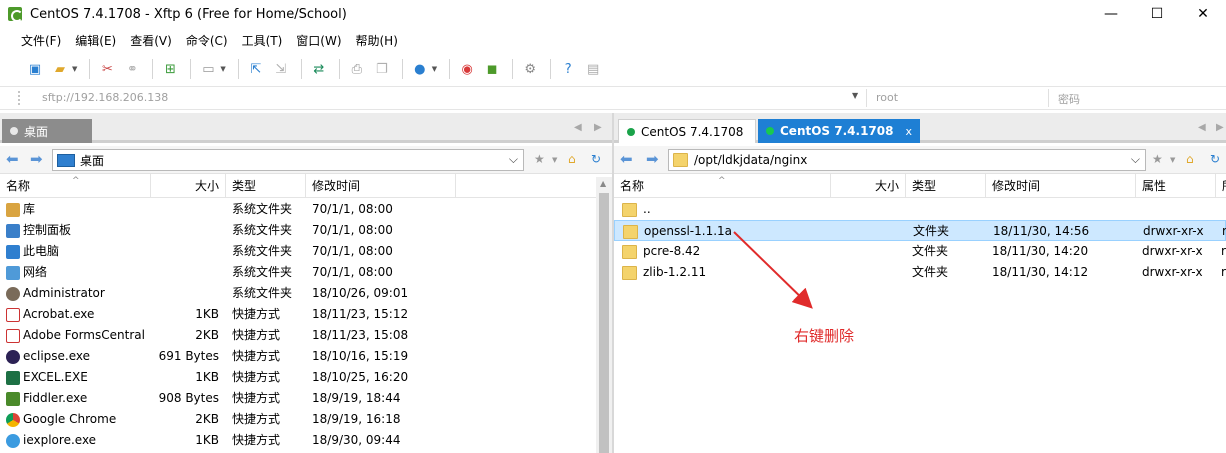 Image resolution: width=1226 pixels, height=453 pixels. What do you see at coordinates (95, 41) in the screenshot?
I see `menu-edit: 编辑(E)` at bounding box center [95, 41].